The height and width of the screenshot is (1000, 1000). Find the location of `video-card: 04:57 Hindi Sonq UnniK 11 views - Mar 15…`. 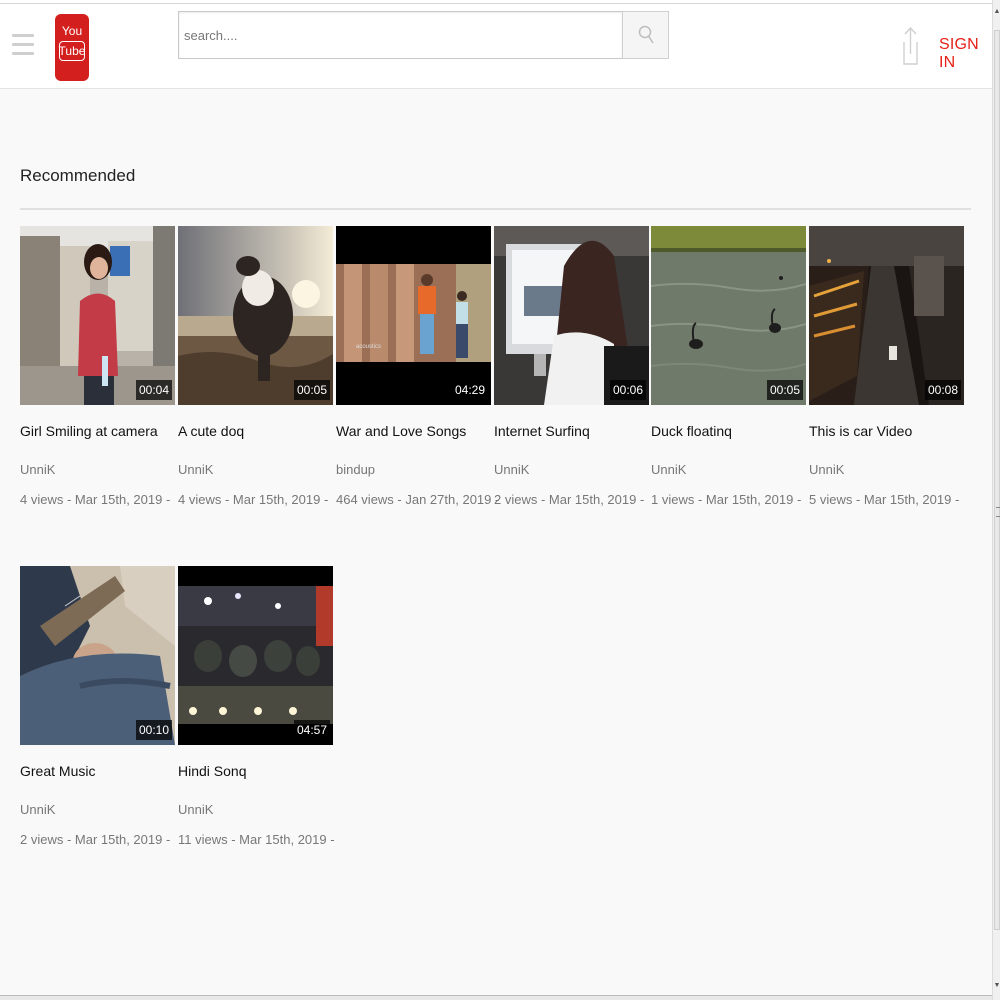

video-card: 04:57 Hindi Sonq UnniK 11 views - Mar 15… is located at coordinates (256, 706).